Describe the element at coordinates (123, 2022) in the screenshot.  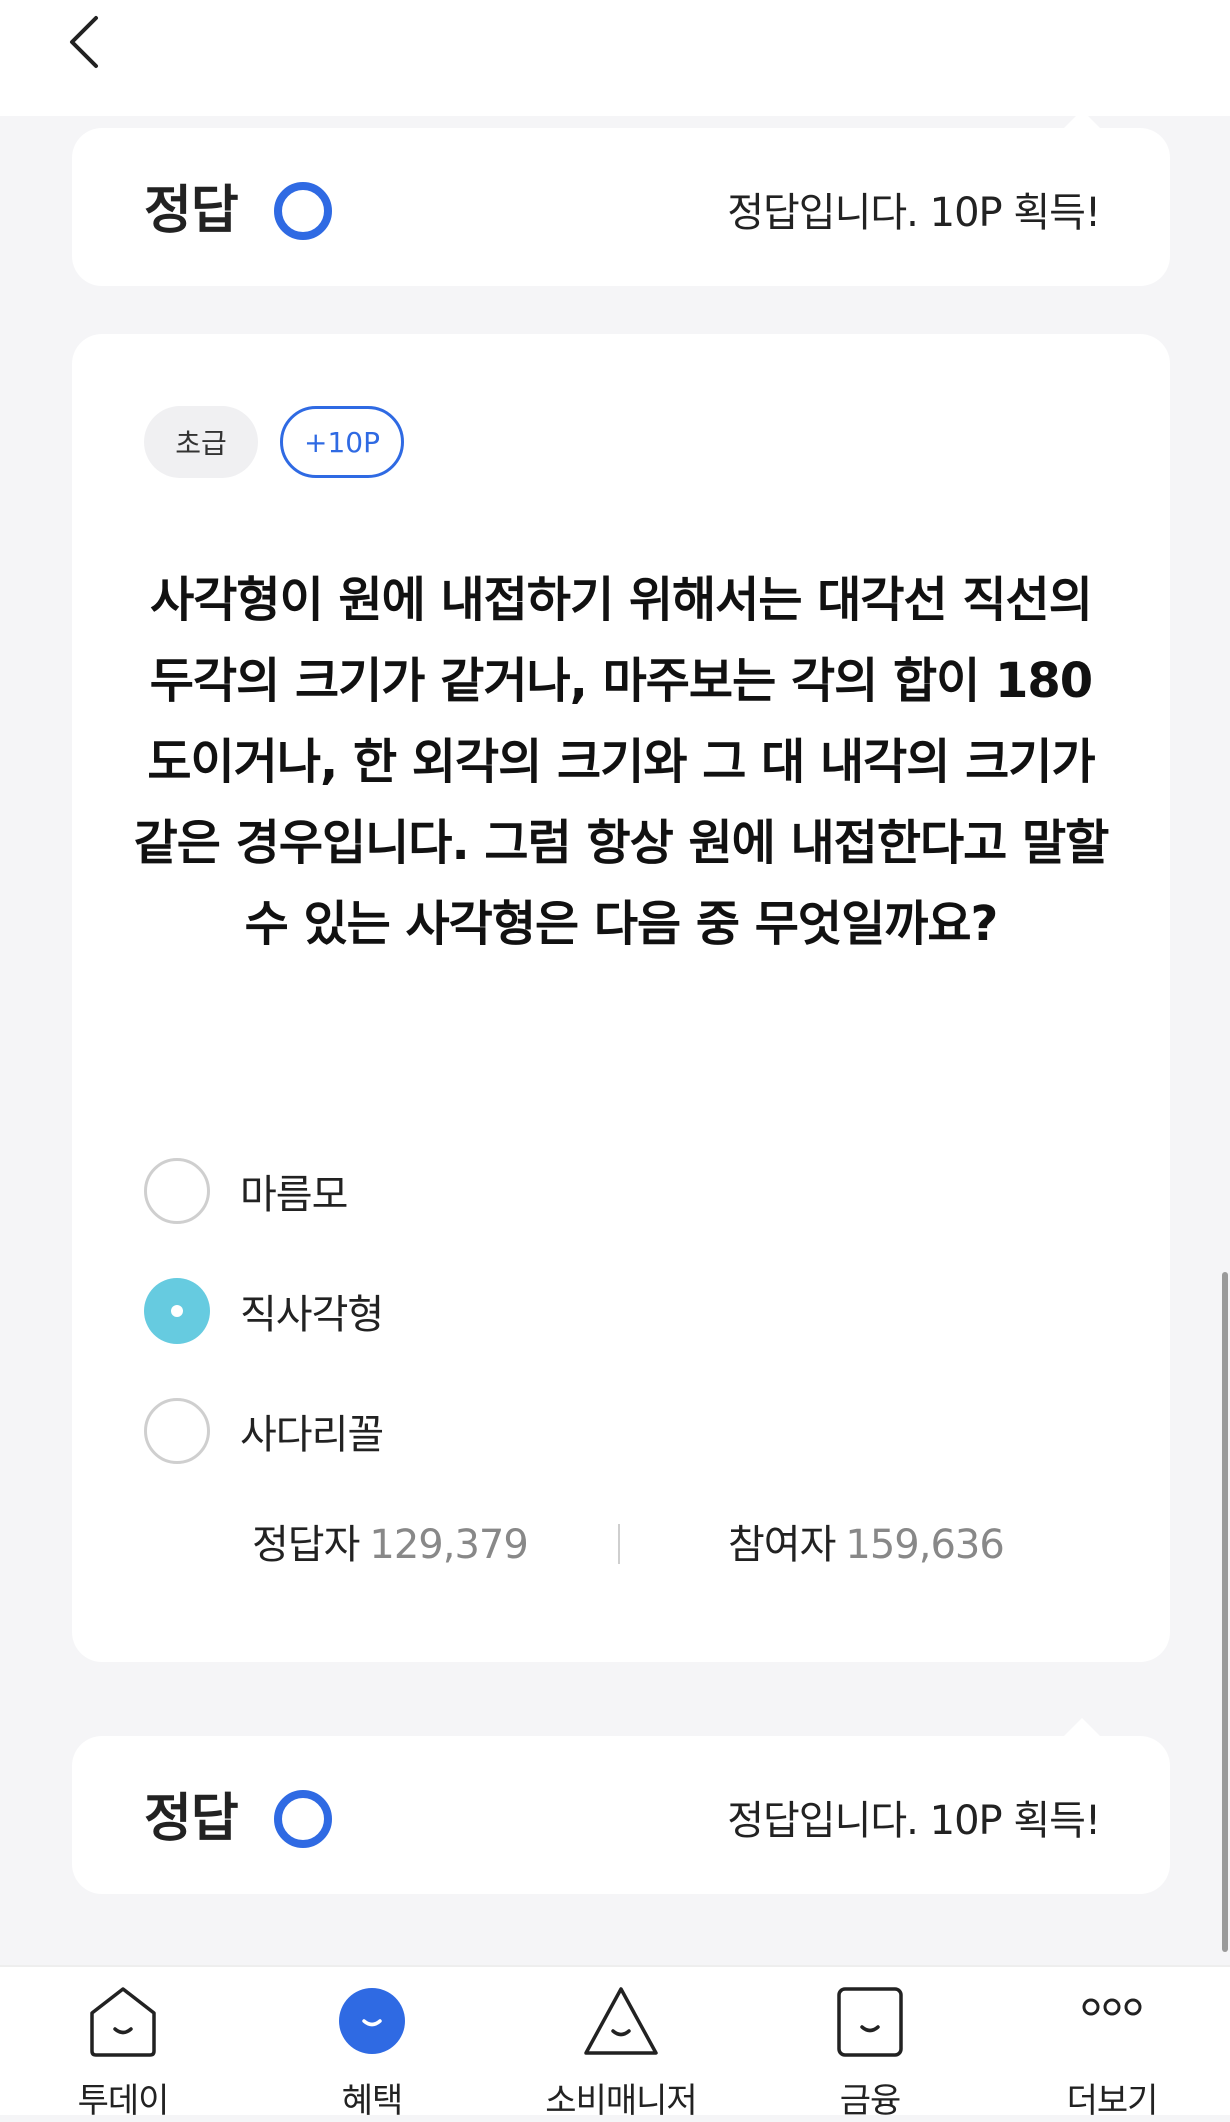
I see `home-smile-icon` at that location.